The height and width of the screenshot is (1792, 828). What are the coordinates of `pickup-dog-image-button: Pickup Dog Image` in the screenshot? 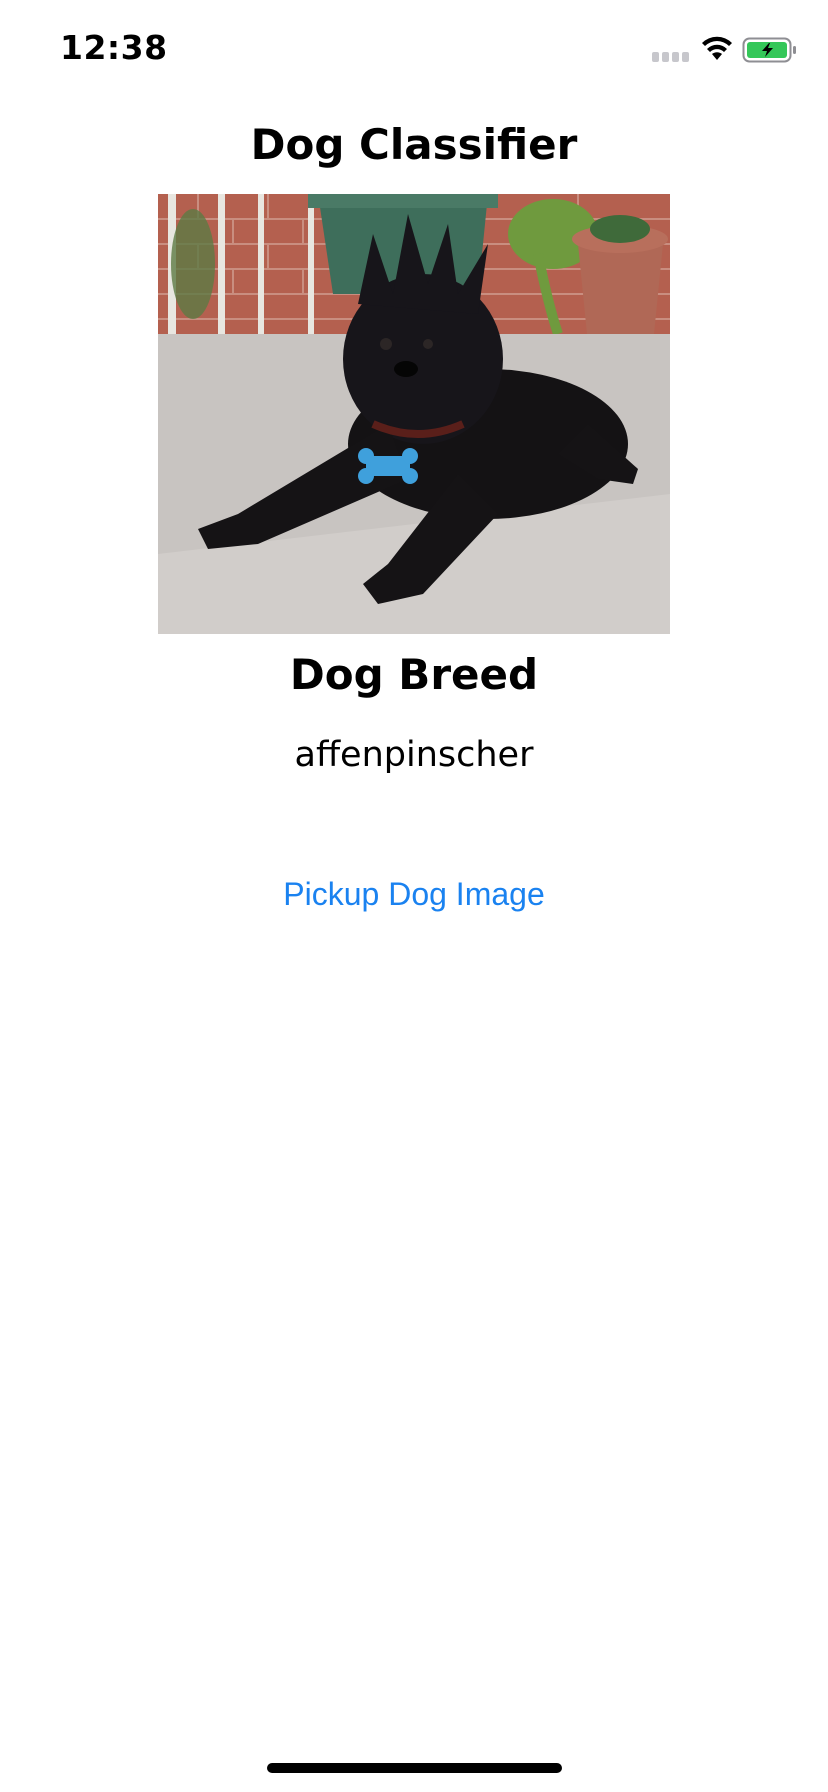 It's located at (414, 894).